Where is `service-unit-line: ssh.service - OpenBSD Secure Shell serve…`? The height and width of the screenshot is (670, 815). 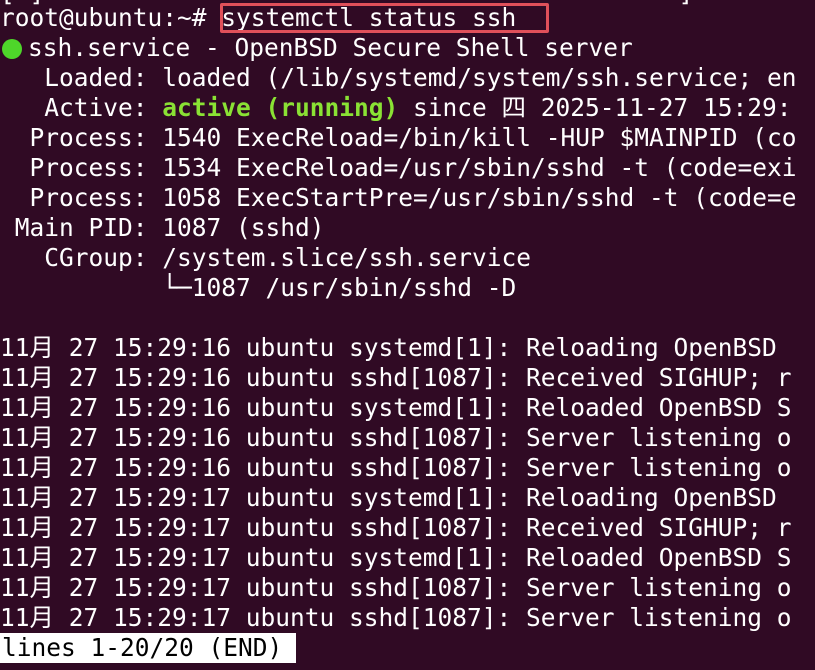
service-unit-line: ssh.service - OpenBSD Secure Shell serve… is located at coordinates (316, 48).